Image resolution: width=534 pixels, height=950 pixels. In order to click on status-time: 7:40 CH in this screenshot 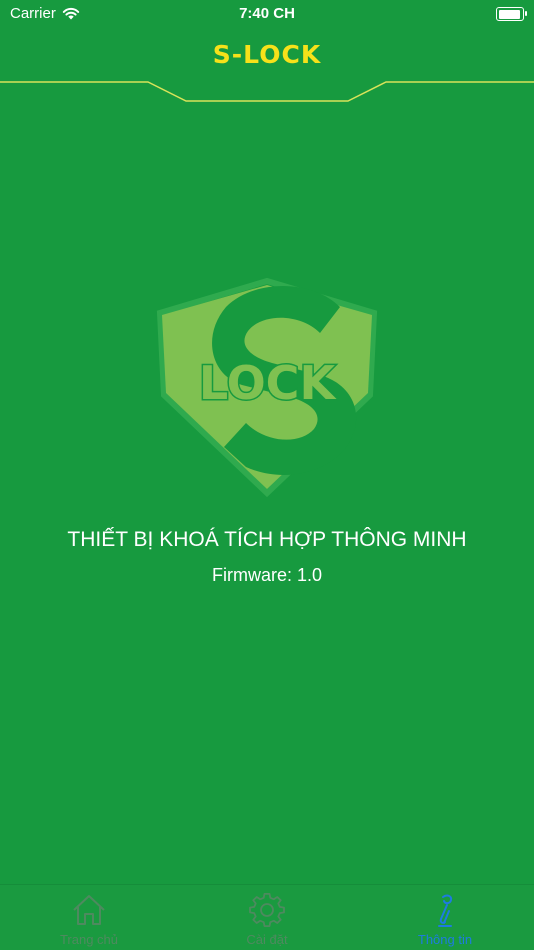, I will do `click(267, 13)`.